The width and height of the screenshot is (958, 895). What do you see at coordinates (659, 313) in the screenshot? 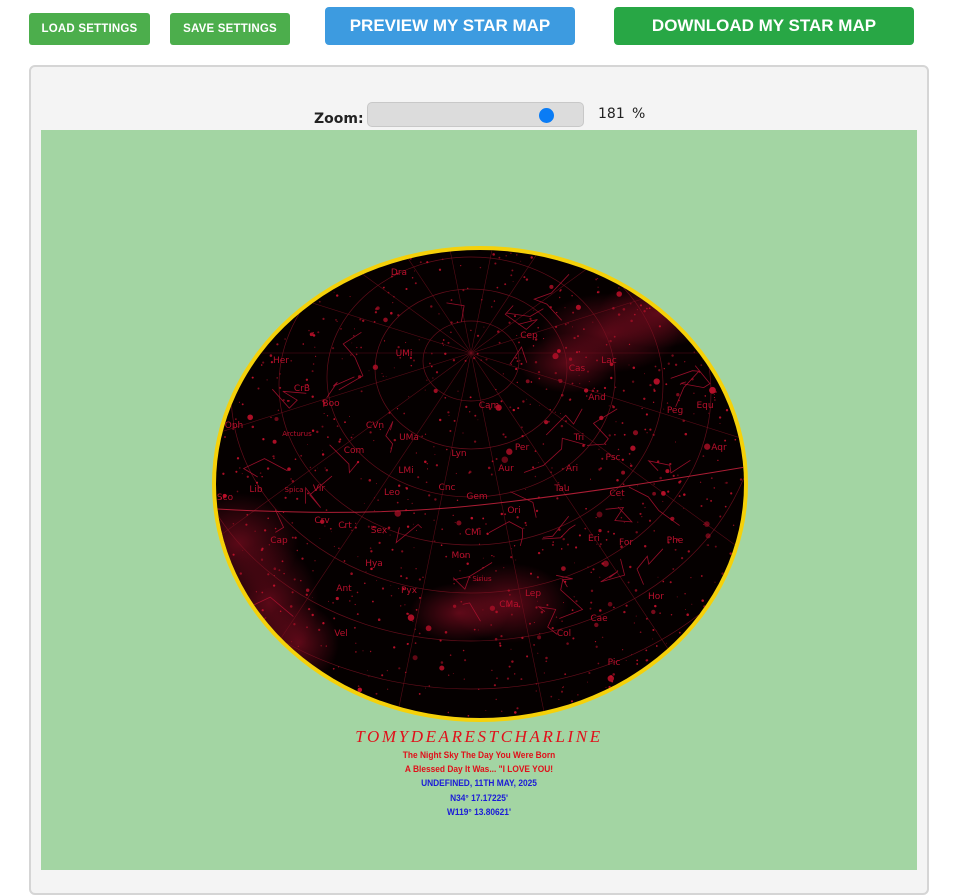
I see `nebula-patch` at bounding box center [659, 313].